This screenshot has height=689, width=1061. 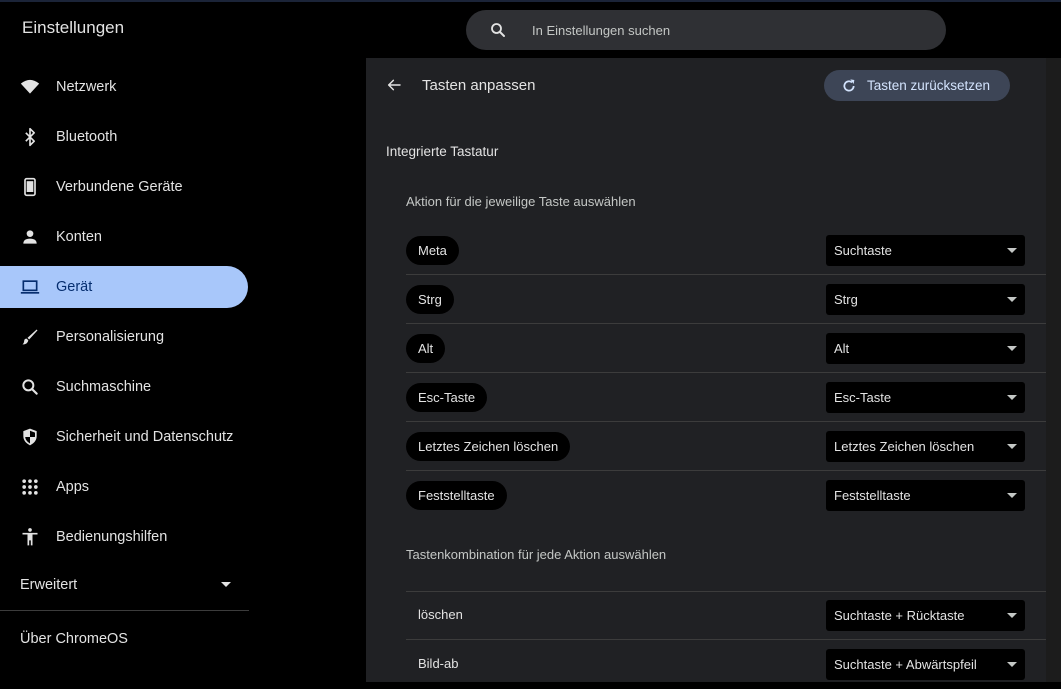 I want to click on sidebar-item-suchmaschine: Suchmaschine, so click(x=124, y=387).